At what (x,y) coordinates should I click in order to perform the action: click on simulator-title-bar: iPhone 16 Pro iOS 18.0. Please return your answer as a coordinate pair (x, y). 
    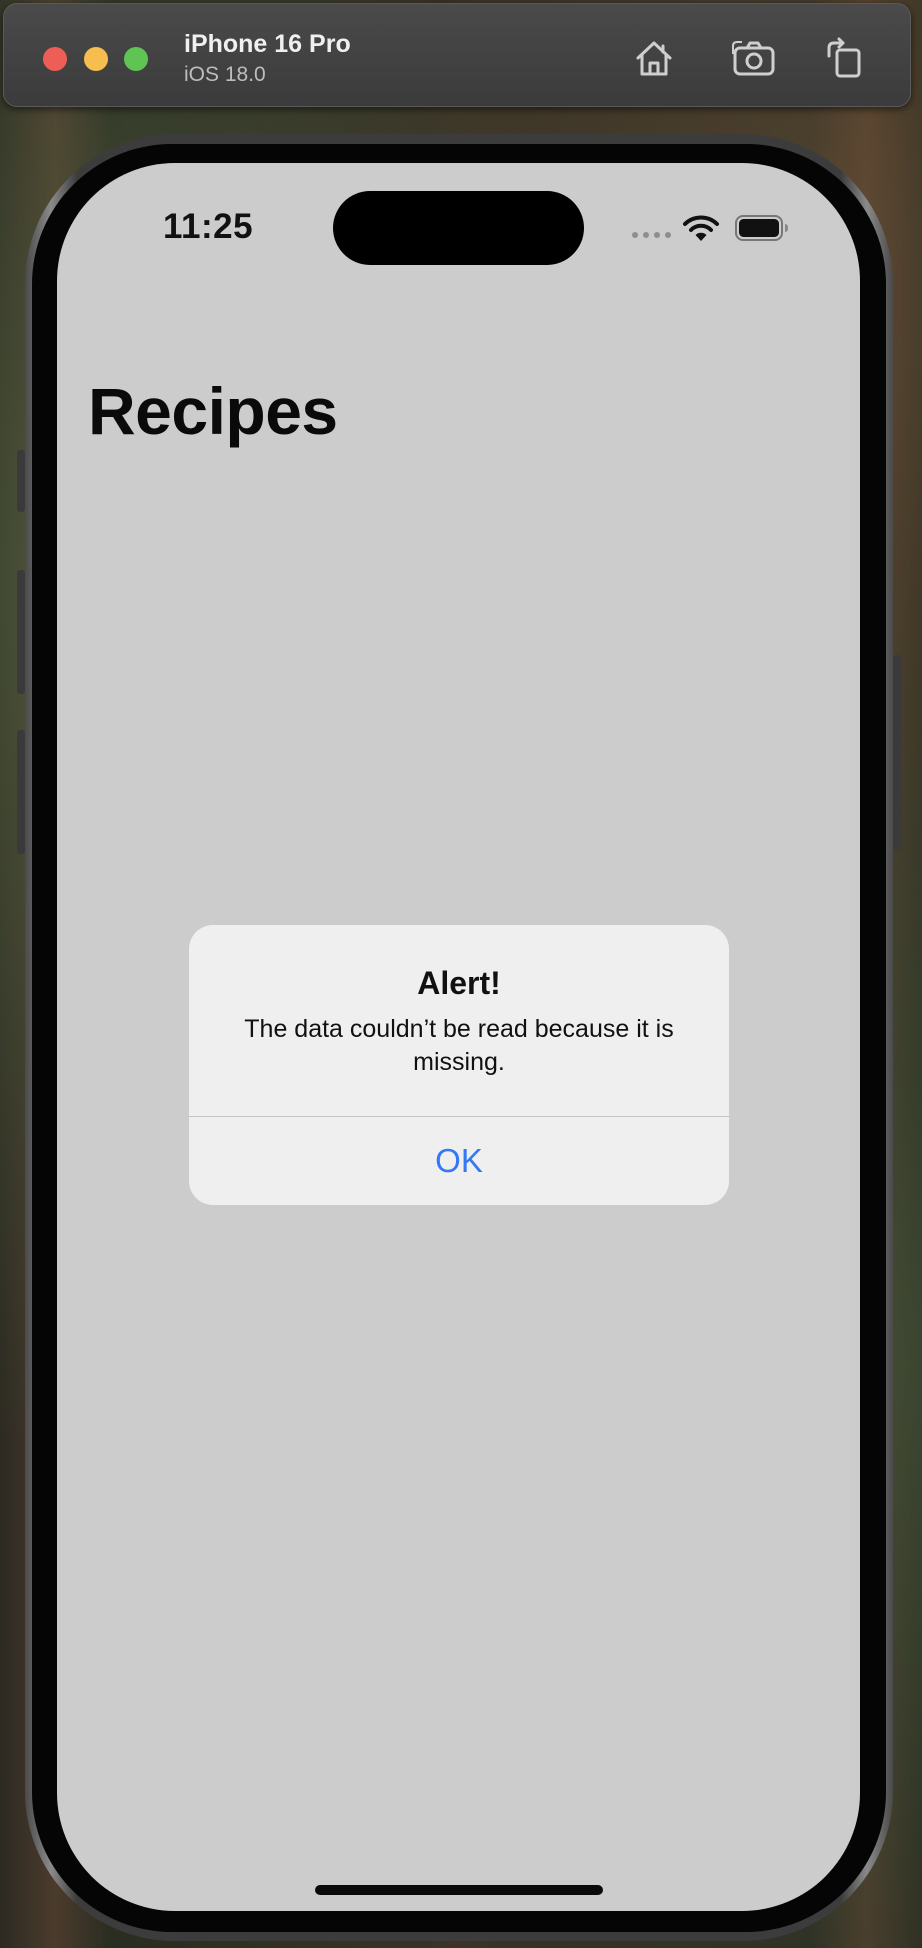
    Looking at the image, I should click on (457, 55).